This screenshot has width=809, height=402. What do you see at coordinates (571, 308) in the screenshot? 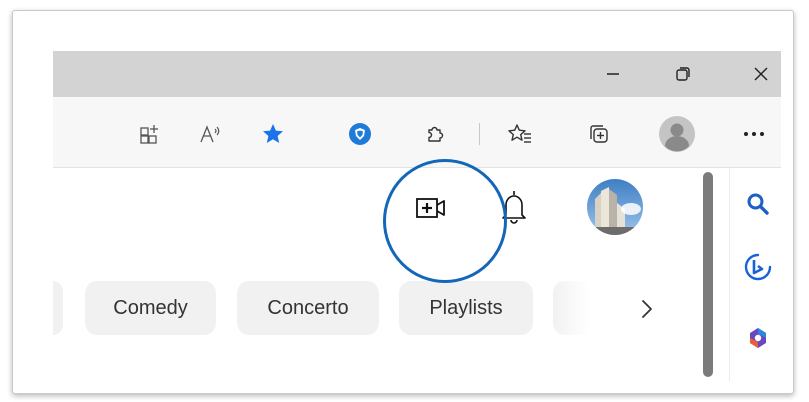
I see `chip-partial-right` at bounding box center [571, 308].